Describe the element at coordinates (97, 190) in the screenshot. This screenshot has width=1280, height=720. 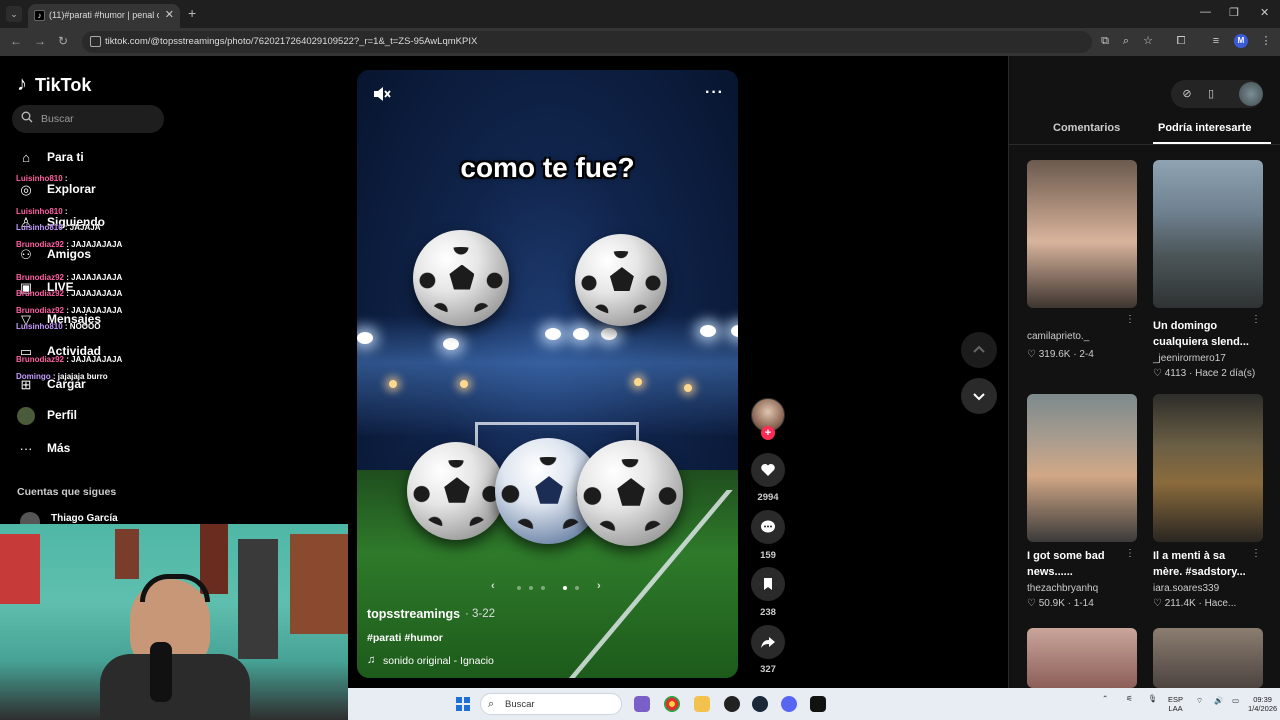
I see `sidebar-item-explorar: ◎ Explorar` at that location.